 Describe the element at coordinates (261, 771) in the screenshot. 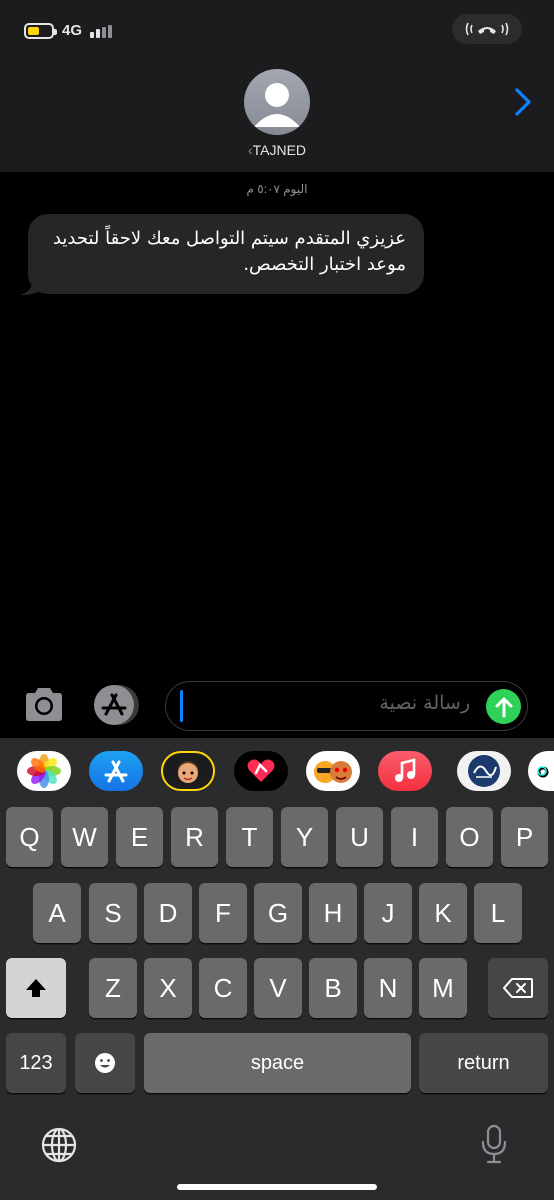

I see `digital-touch-icon` at that location.